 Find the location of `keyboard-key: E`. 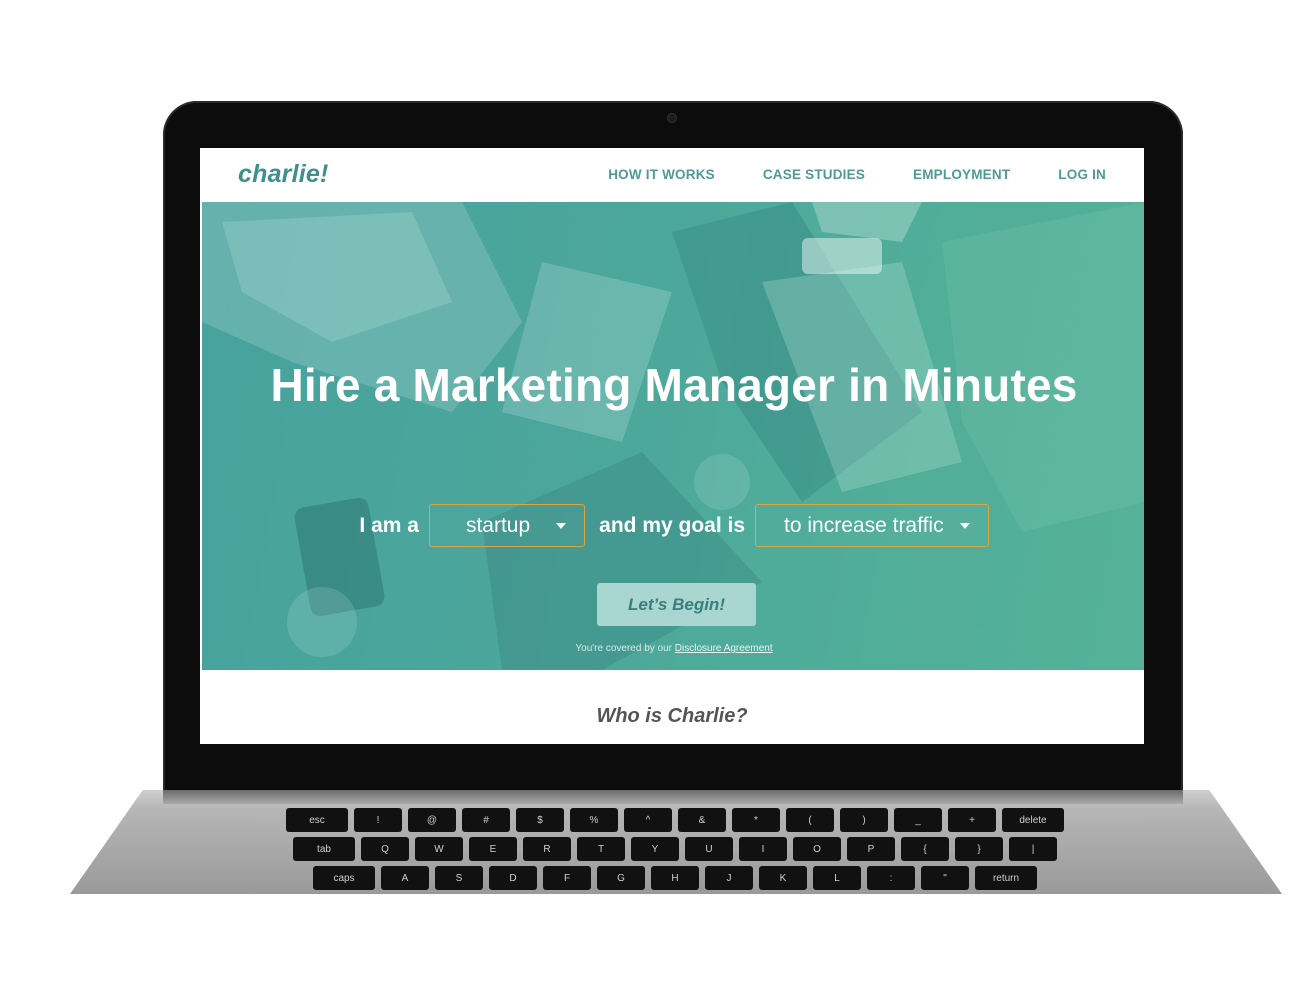

keyboard-key: E is located at coordinates (493, 849).